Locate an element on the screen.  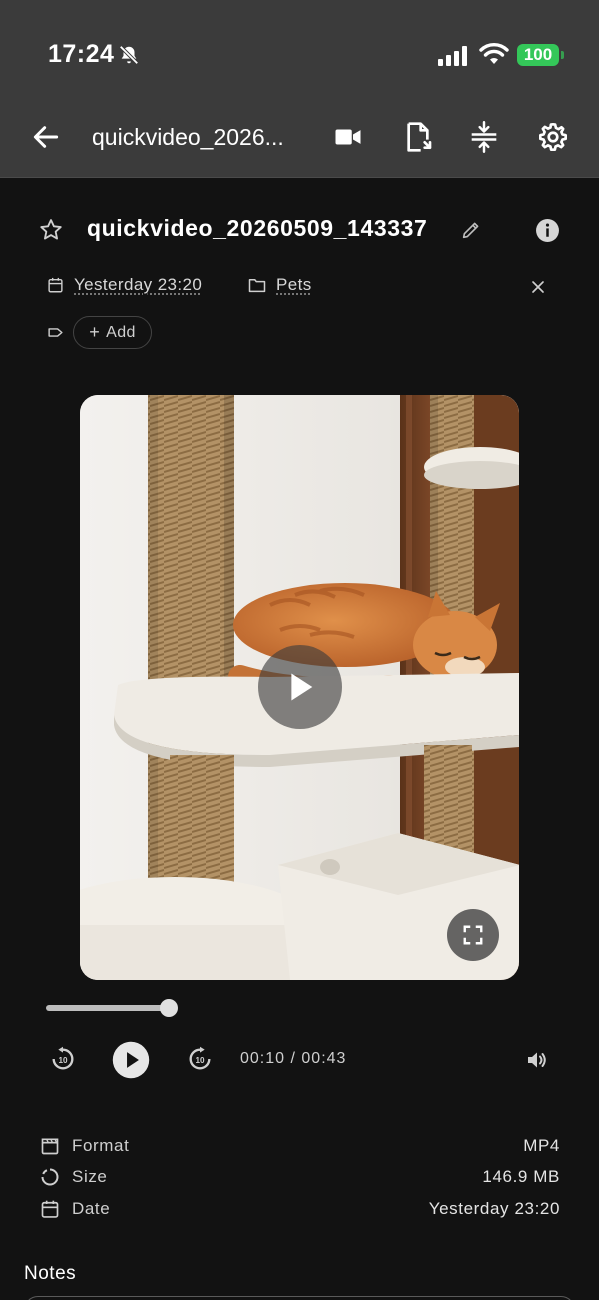
folder-chip: Pets is located at coordinates (280, 285).